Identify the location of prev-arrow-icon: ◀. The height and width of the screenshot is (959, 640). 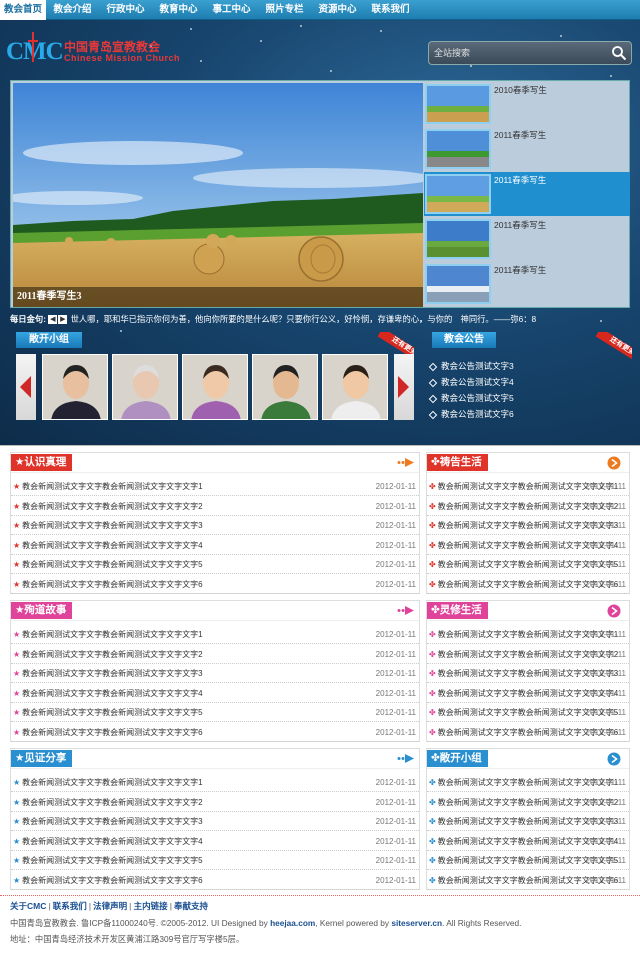
(53, 320).